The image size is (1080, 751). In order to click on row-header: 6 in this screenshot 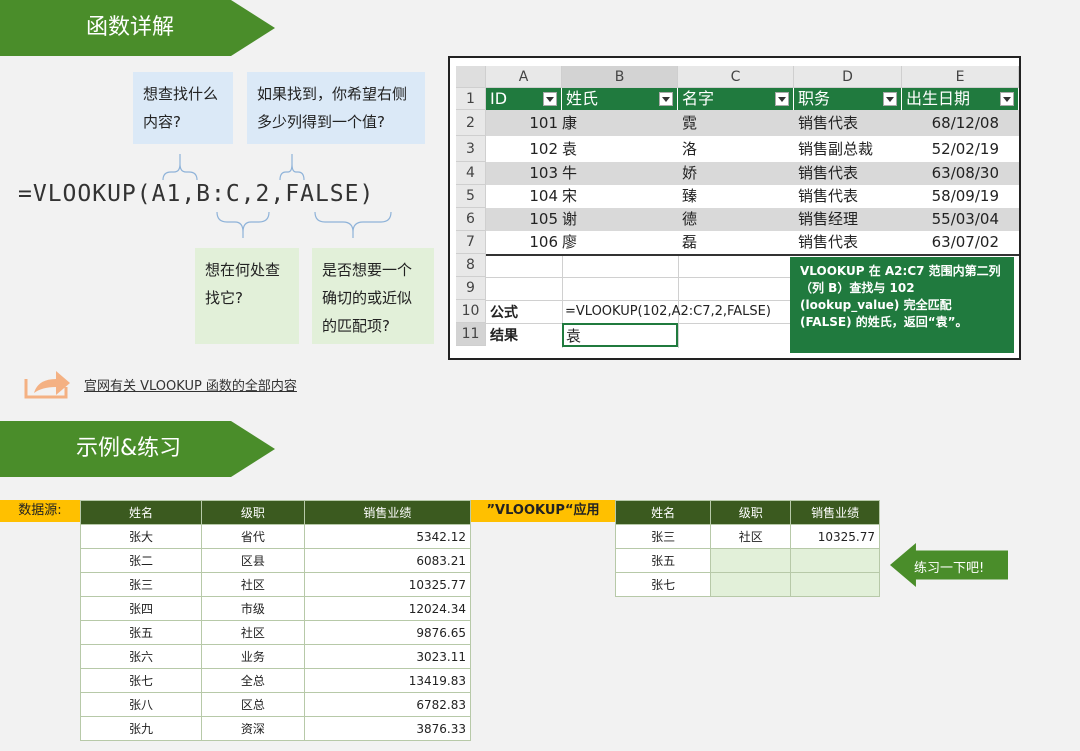, I will do `click(471, 219)`.